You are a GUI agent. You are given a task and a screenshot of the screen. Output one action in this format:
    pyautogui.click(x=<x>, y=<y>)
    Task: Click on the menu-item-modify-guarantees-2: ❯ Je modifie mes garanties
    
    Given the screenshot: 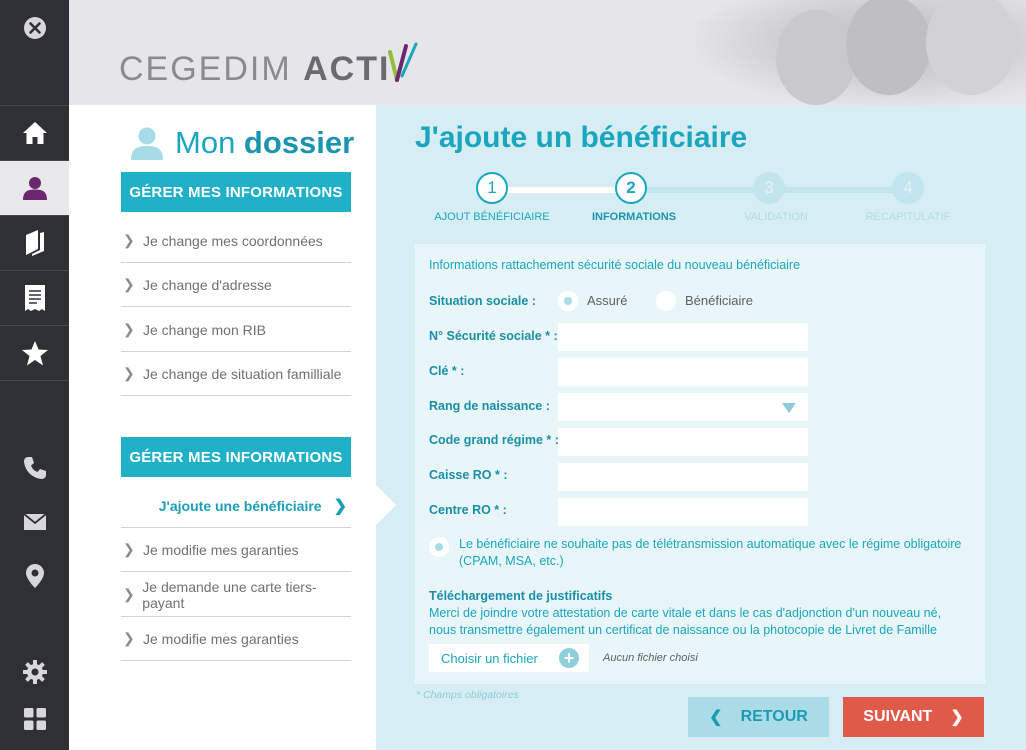 What is the action you would take?
    pyautogui.click(x=236, y=639)
    